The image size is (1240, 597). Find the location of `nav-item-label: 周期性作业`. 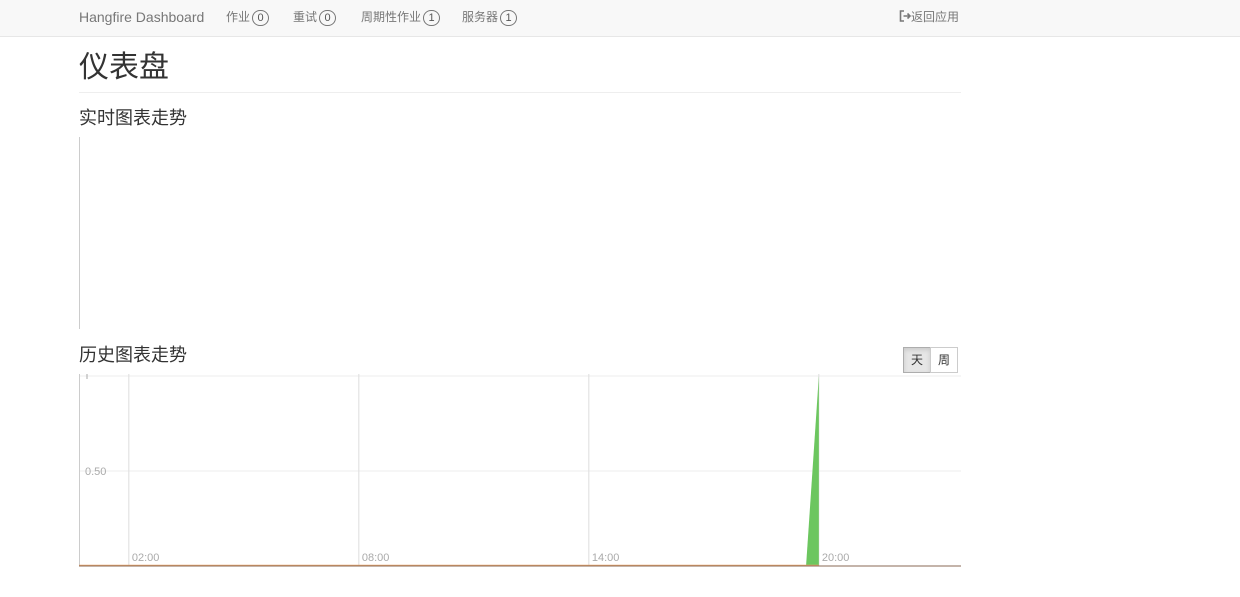

nav-item-label: 周期性作业 is located at coordinates (391, 17).